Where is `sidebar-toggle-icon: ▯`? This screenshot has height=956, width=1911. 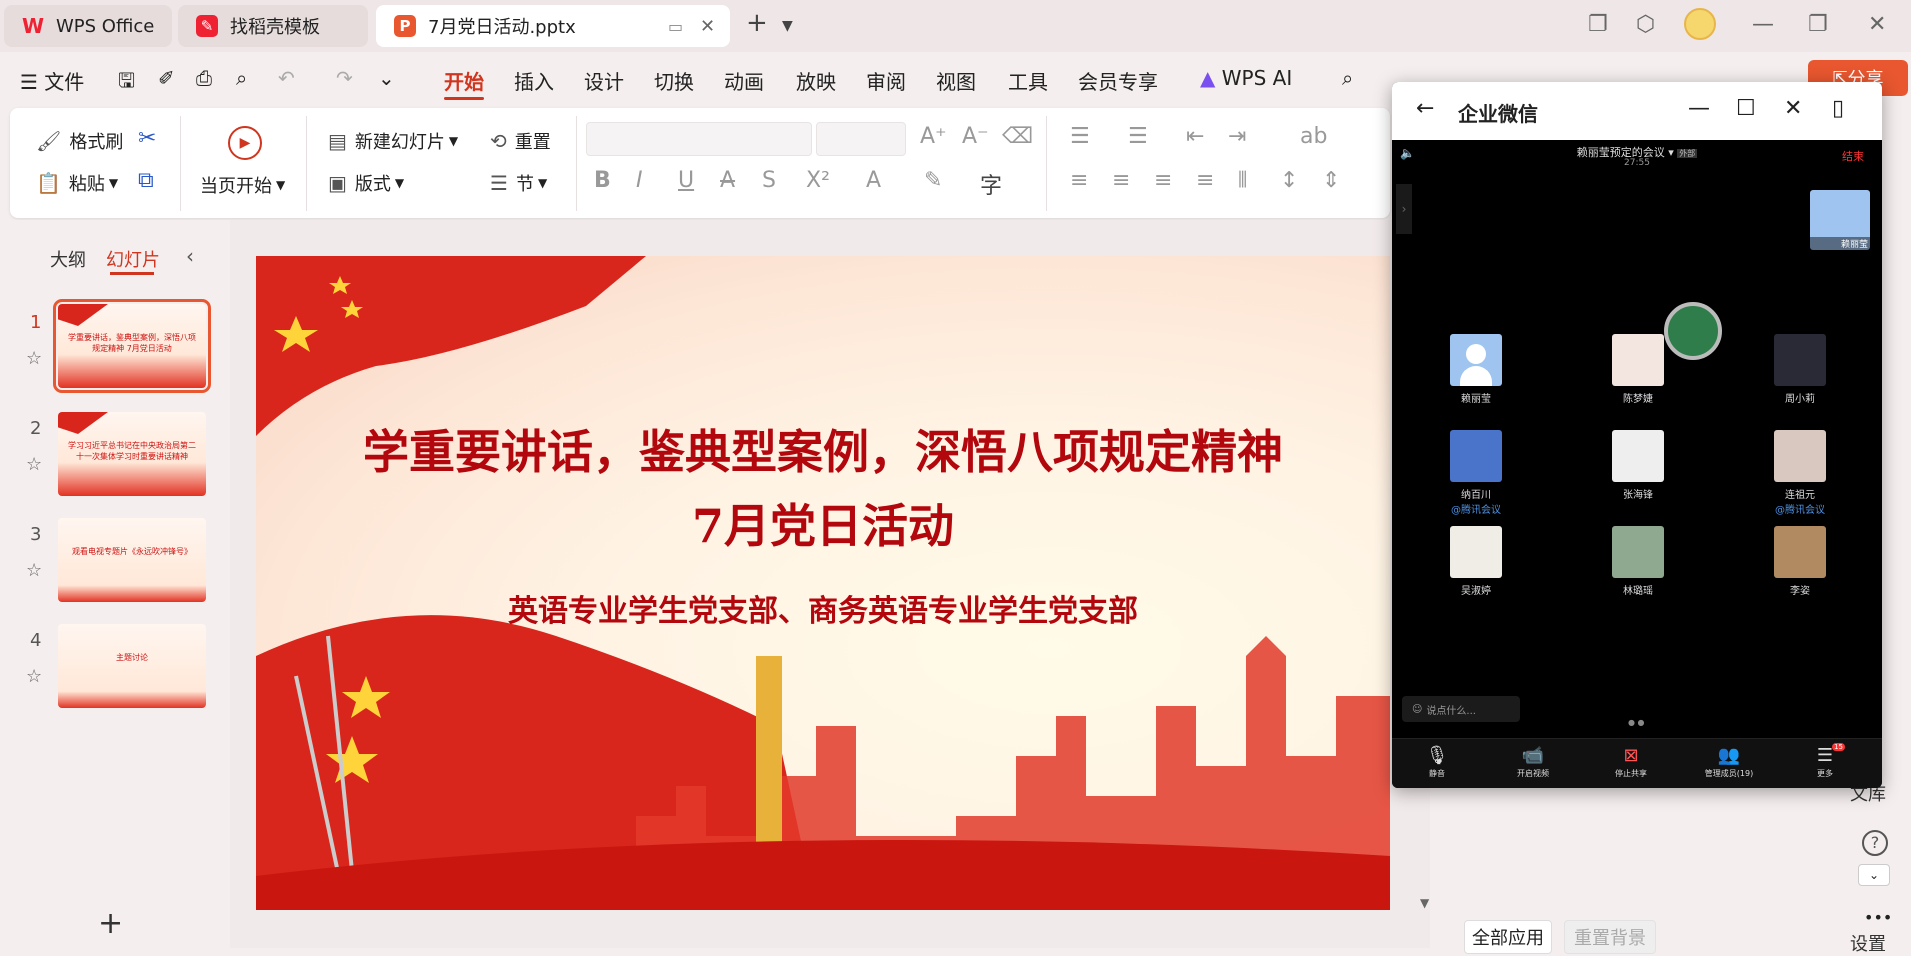
sidebar-toggle-icon: ▯ is located at coordinates (1838, 108).